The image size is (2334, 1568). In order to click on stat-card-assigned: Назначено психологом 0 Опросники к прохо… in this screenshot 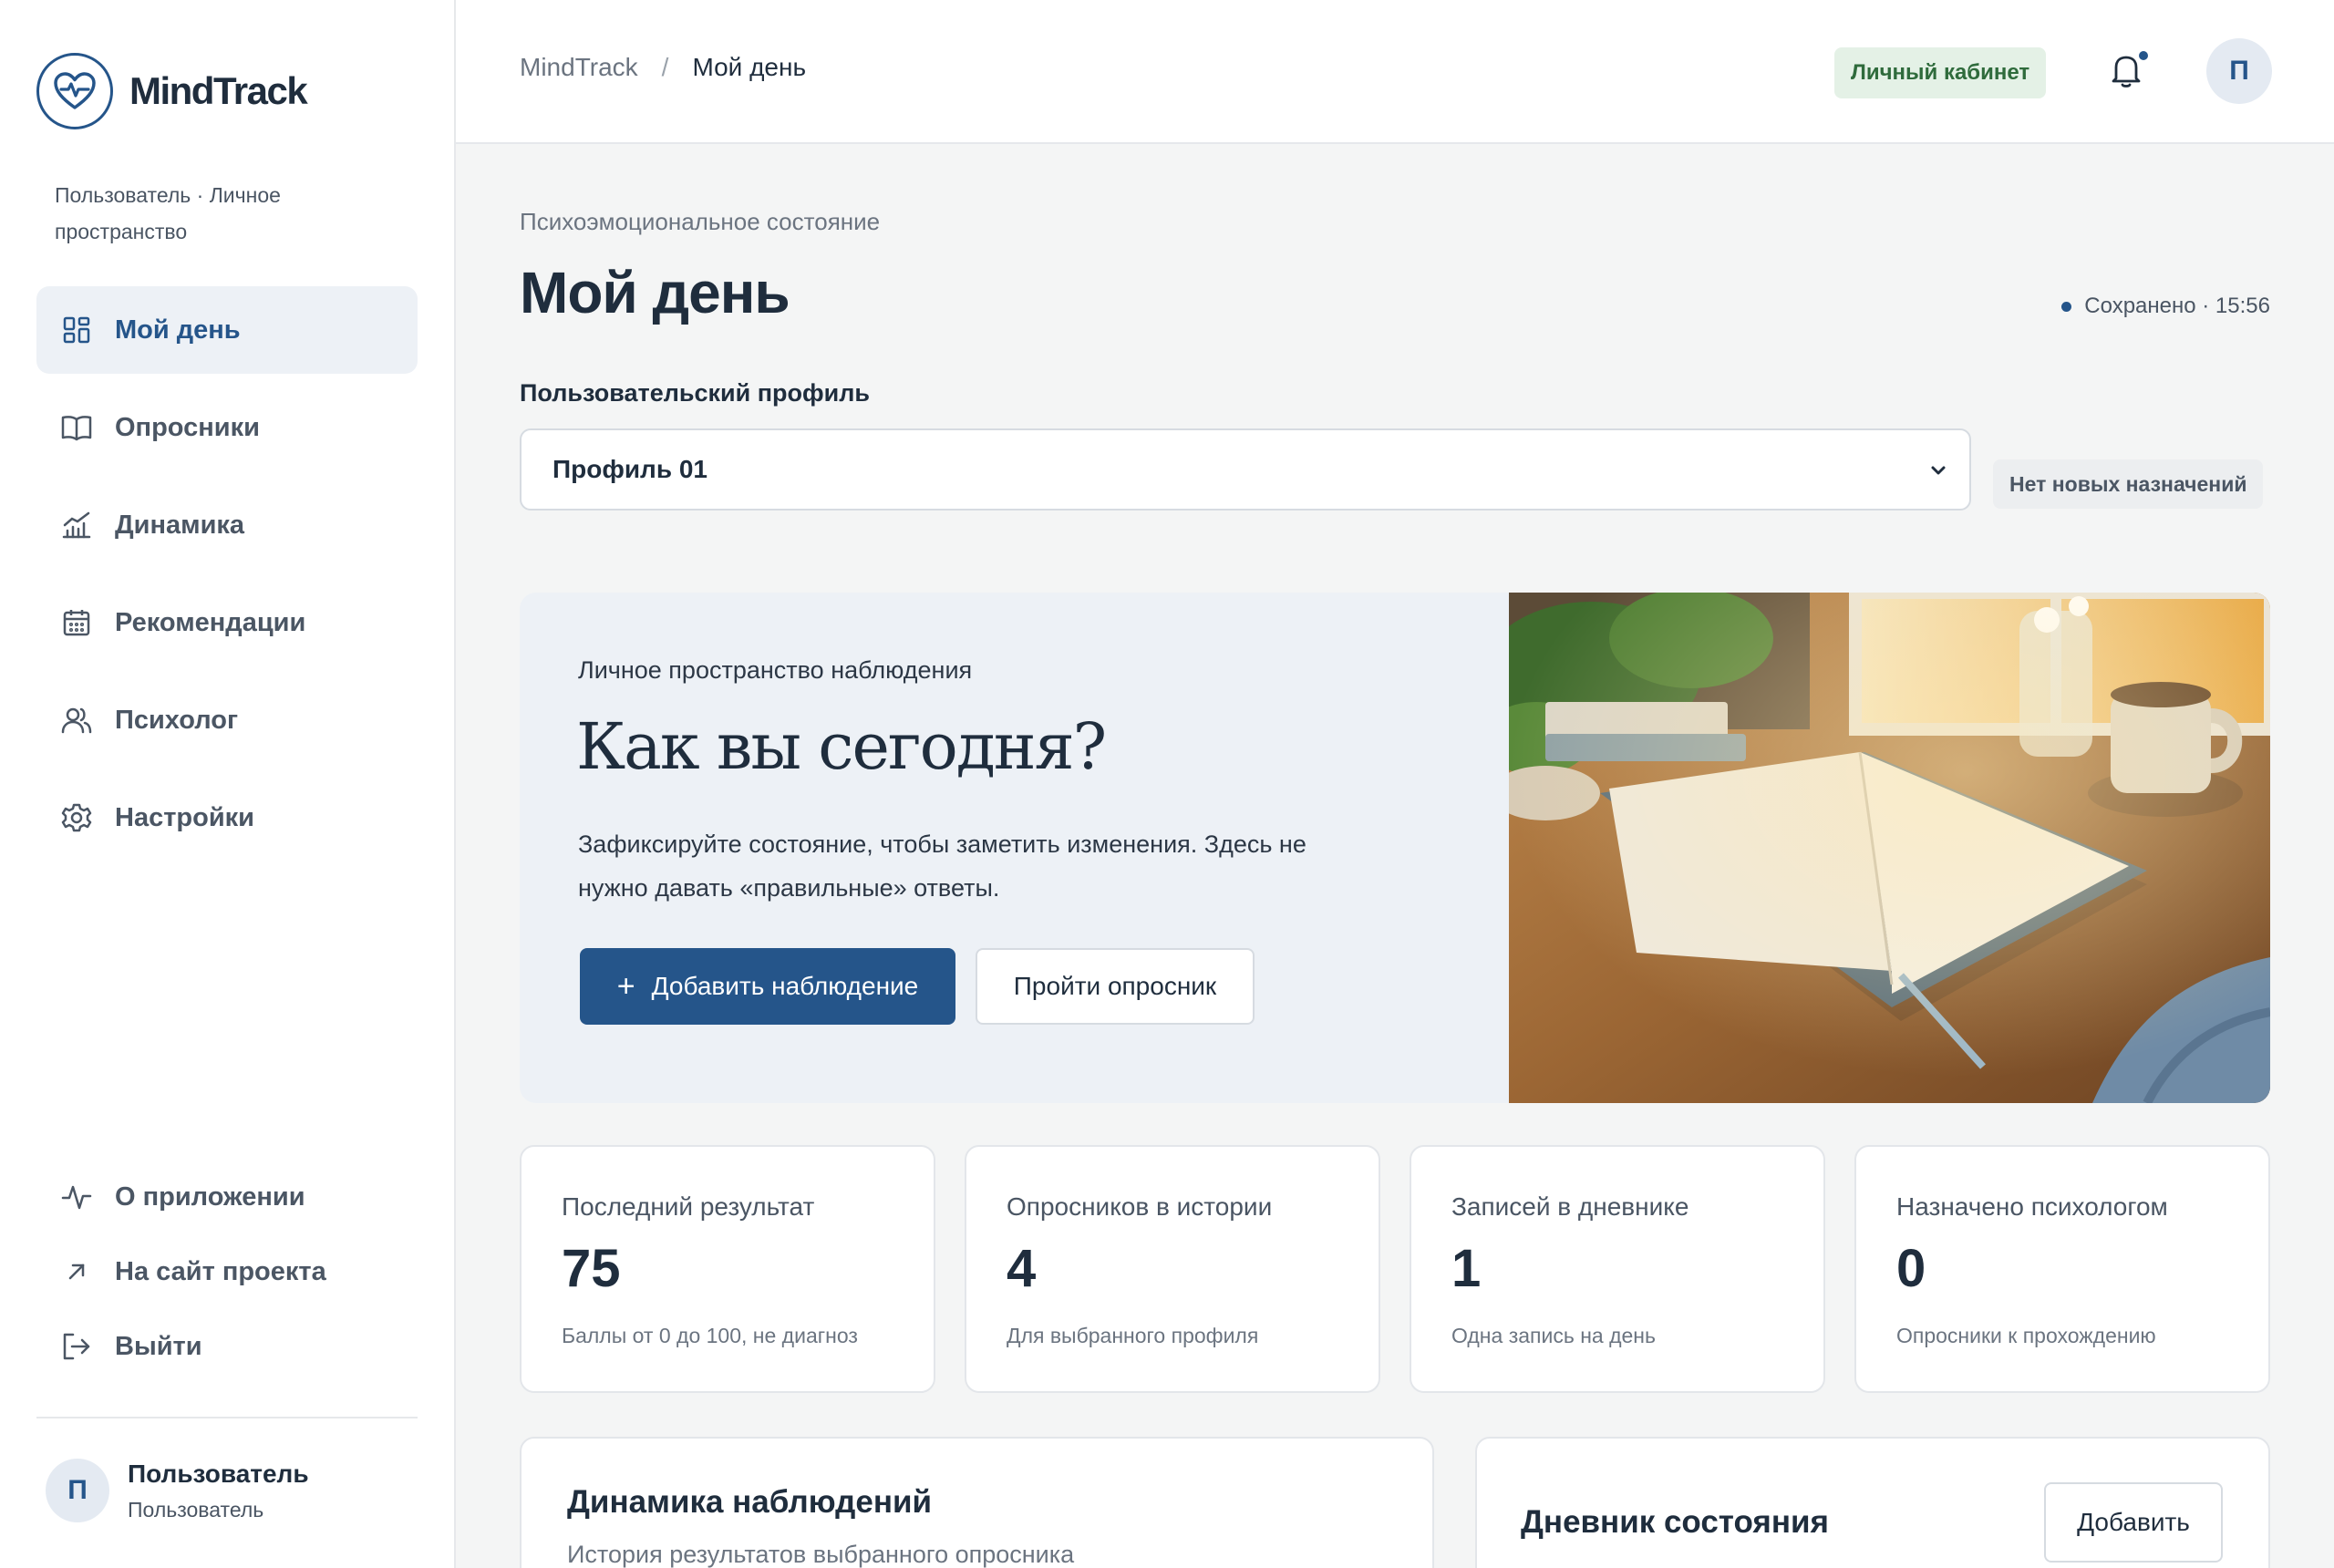, I will do `click(2062, 1269)`.